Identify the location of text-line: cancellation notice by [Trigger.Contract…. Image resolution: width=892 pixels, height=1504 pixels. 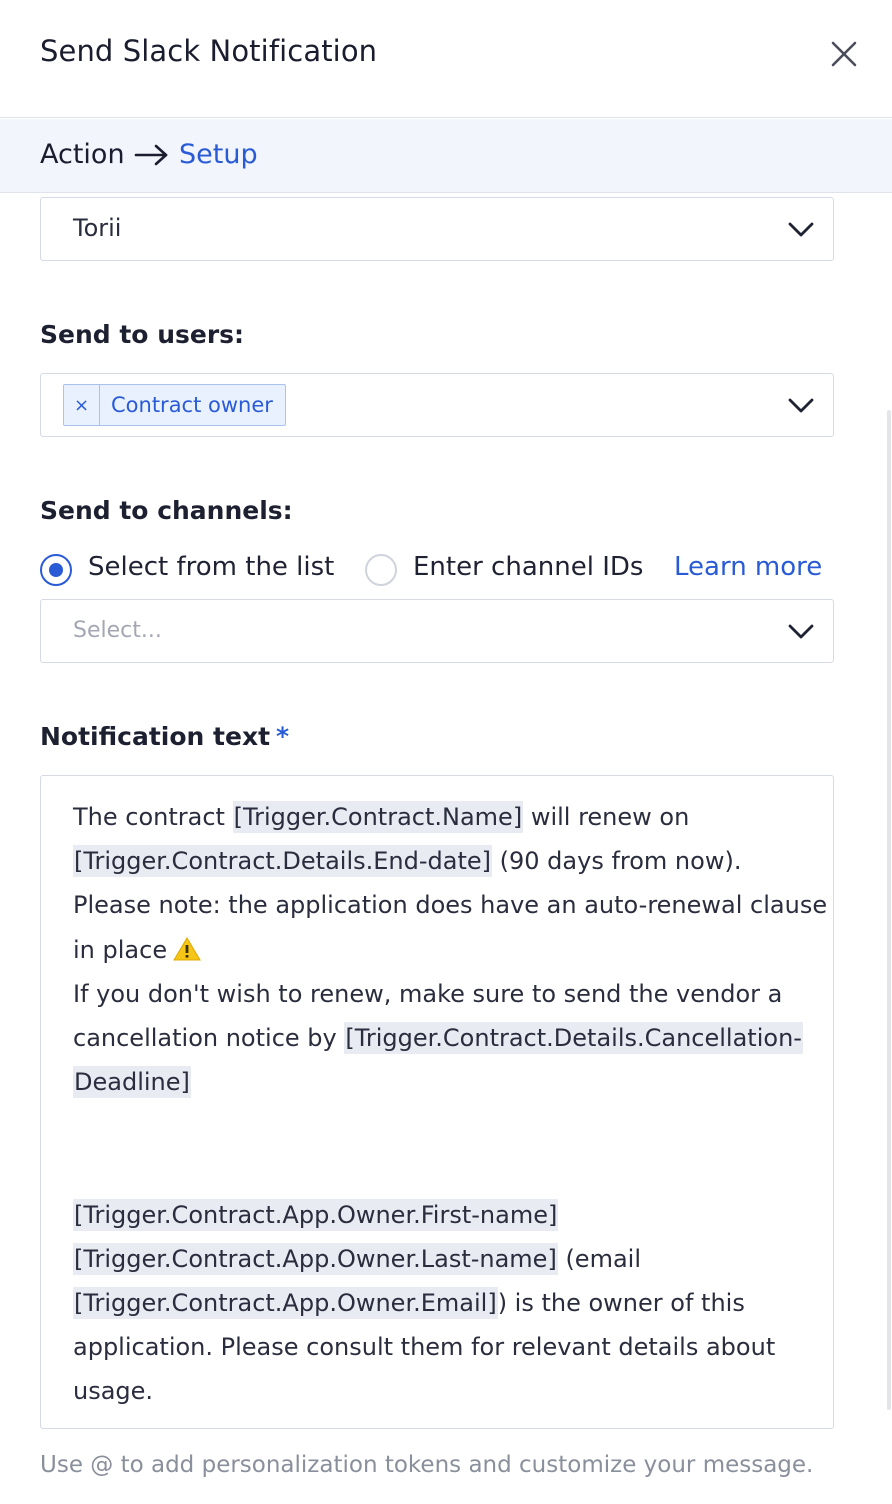
(438, 1038).